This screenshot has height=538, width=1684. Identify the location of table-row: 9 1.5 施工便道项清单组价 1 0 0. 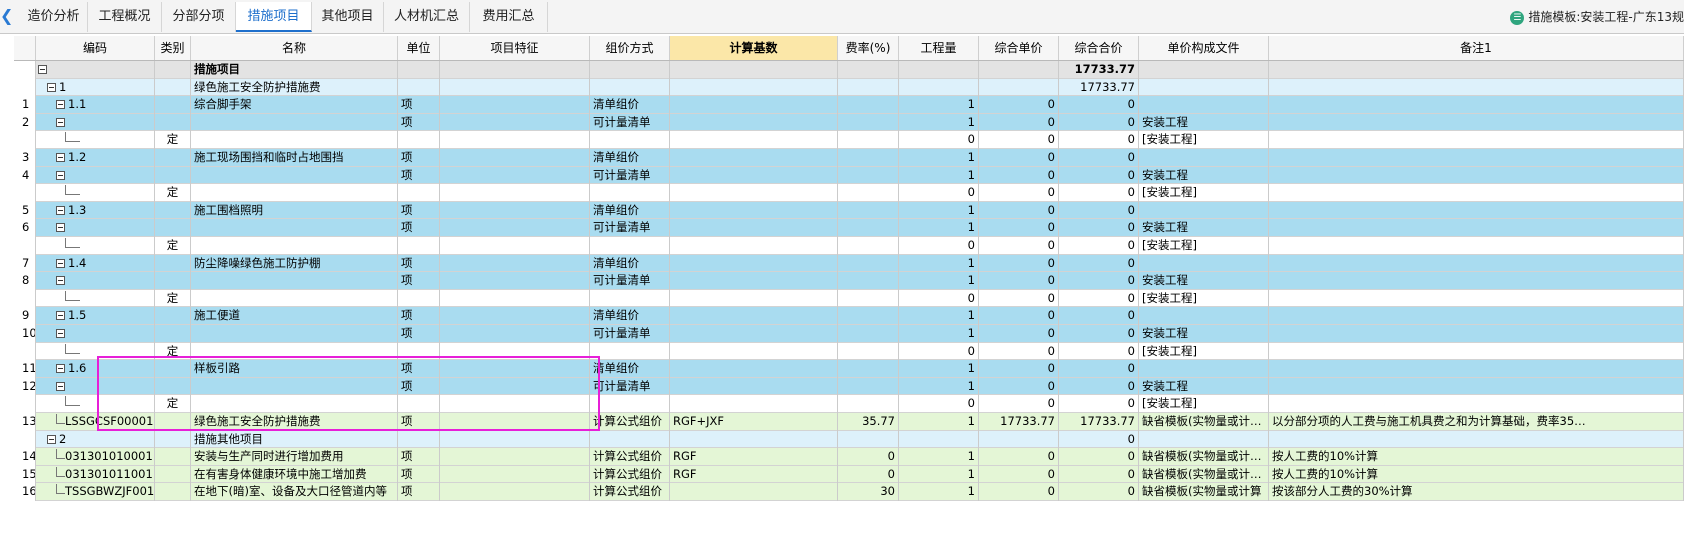
(849, 316).